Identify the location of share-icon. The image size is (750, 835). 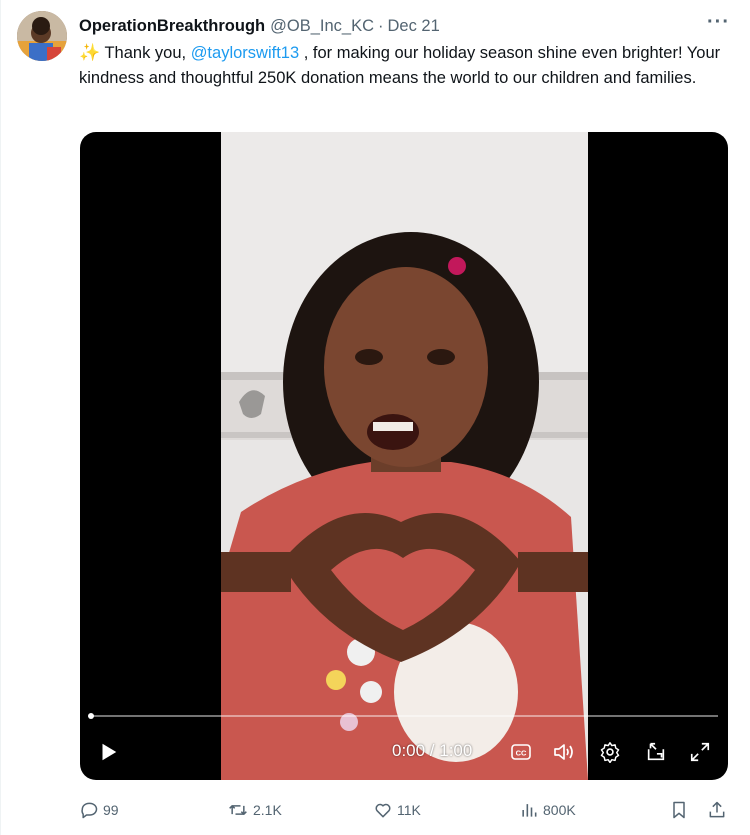
(717, 809).